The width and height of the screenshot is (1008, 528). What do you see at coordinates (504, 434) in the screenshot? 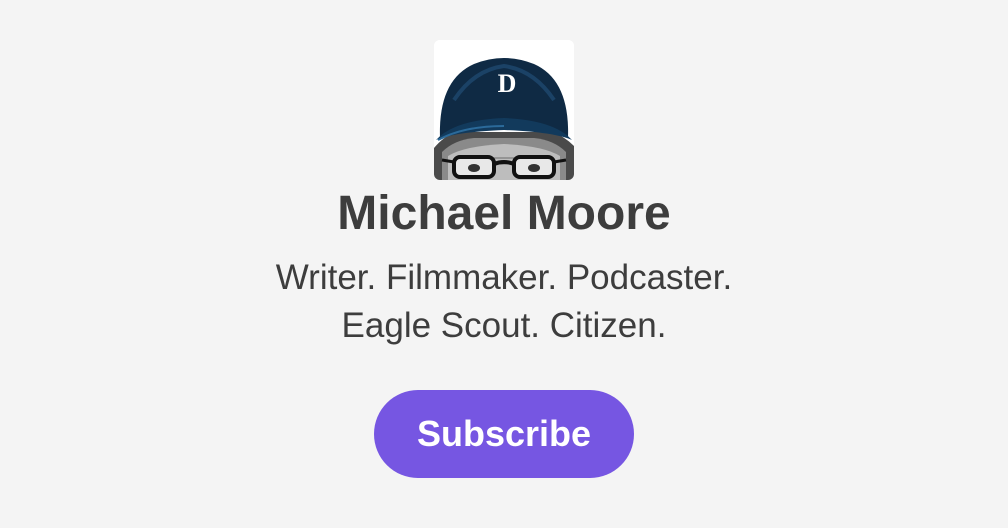
I see `subscribe-button: Subscribe` at bounding box center [504, 434].